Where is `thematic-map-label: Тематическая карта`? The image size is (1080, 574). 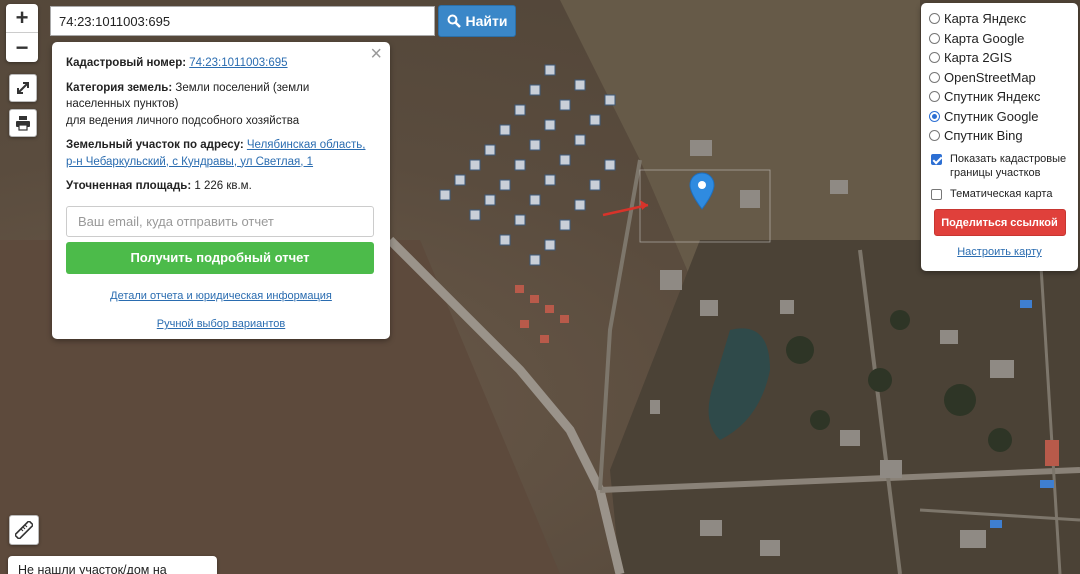 thematic-map-label: Тематическая карта is located at coordinates (1001, 193).